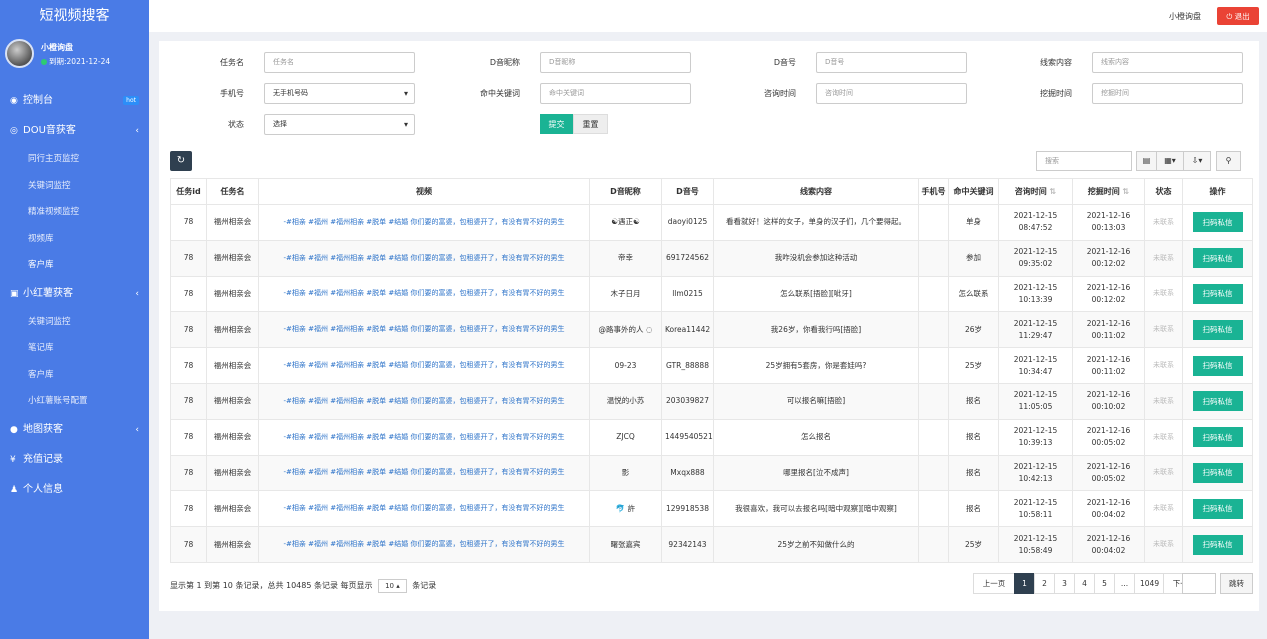 The width and height of the screenshot is (1267, 639). What do you see at coordinates (1035, 191) in the screenshot?
I see `col-header-ctime: 咨询时间 ⇅` at bounding box center [1035, 191].